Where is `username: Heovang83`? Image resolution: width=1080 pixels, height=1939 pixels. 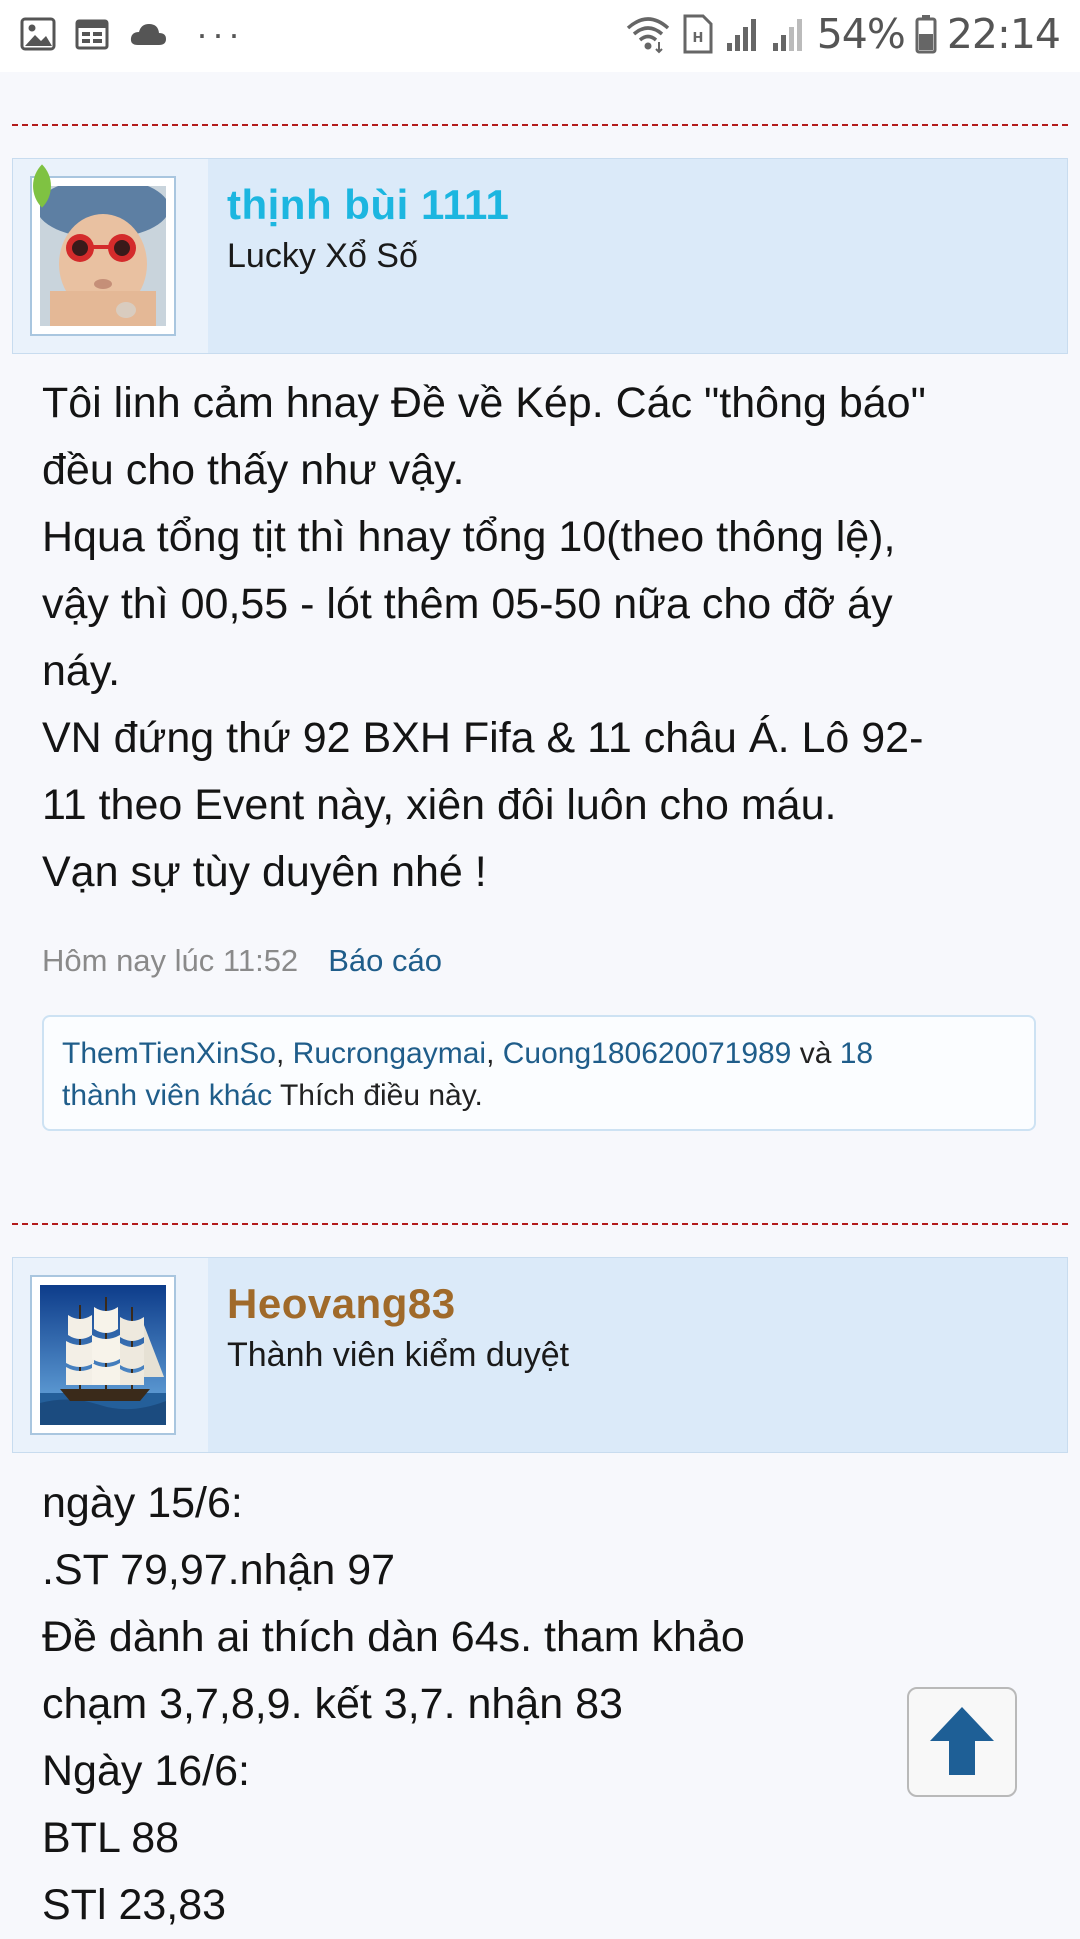 username: Heovang83 is located at coordinates (341, 1304).